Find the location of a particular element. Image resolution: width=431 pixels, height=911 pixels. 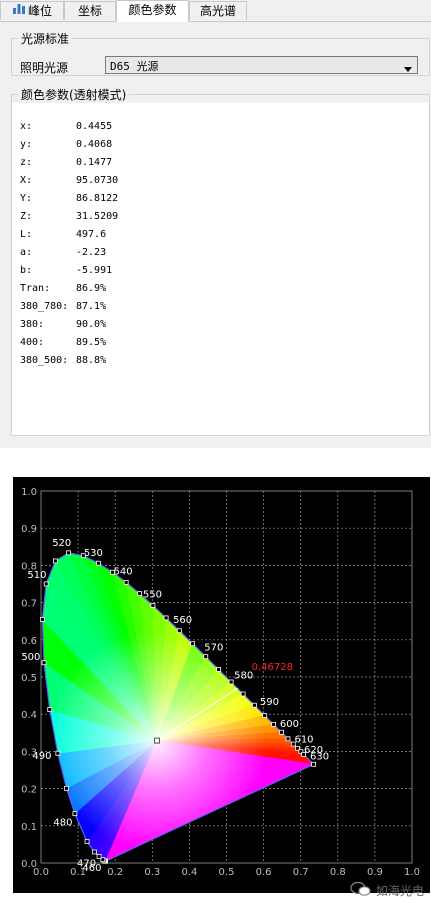

illuminant-label: 照明光源 is located at coordinates (44, 68).